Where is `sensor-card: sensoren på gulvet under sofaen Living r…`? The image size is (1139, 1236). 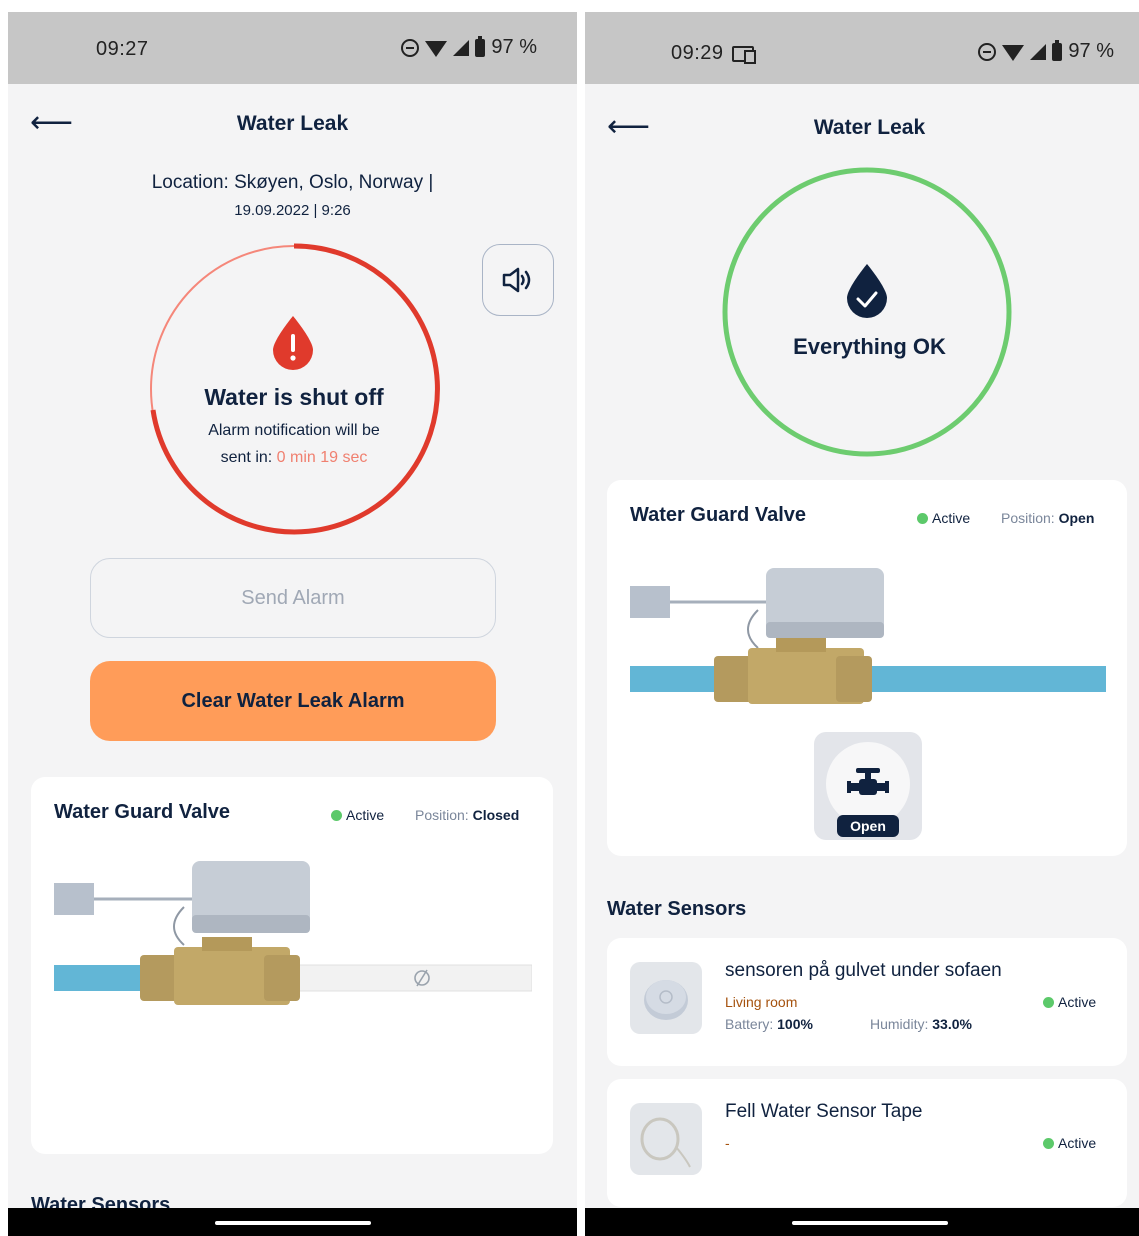
sensor-card: sensoren på gulvet under sofaen Living r… is located at coordinates (867, 1002).